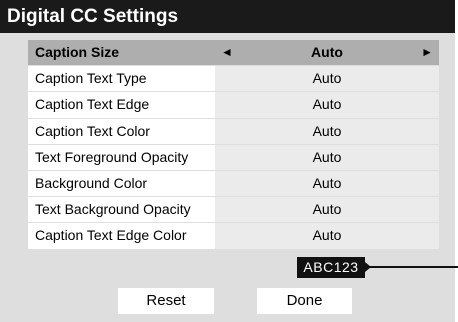 Image resolution: width=458 pixels, height=322 pixels. Describe the element at coordinates (427, 52) in the screenshot. I see `arrow-right-icon: ►` at that location.